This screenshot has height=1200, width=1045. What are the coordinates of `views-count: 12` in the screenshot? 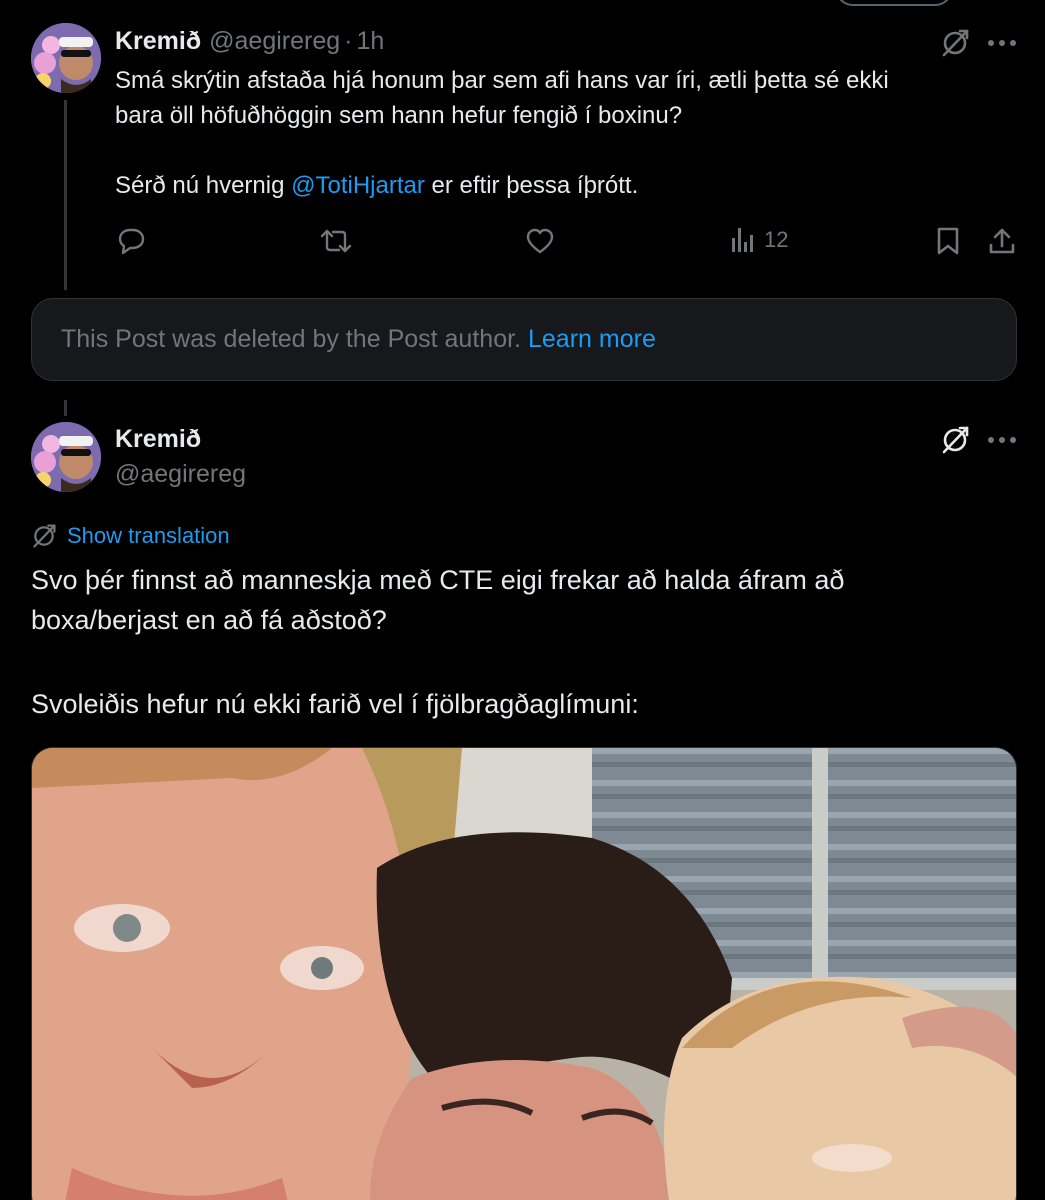 It's located at (776, 239).